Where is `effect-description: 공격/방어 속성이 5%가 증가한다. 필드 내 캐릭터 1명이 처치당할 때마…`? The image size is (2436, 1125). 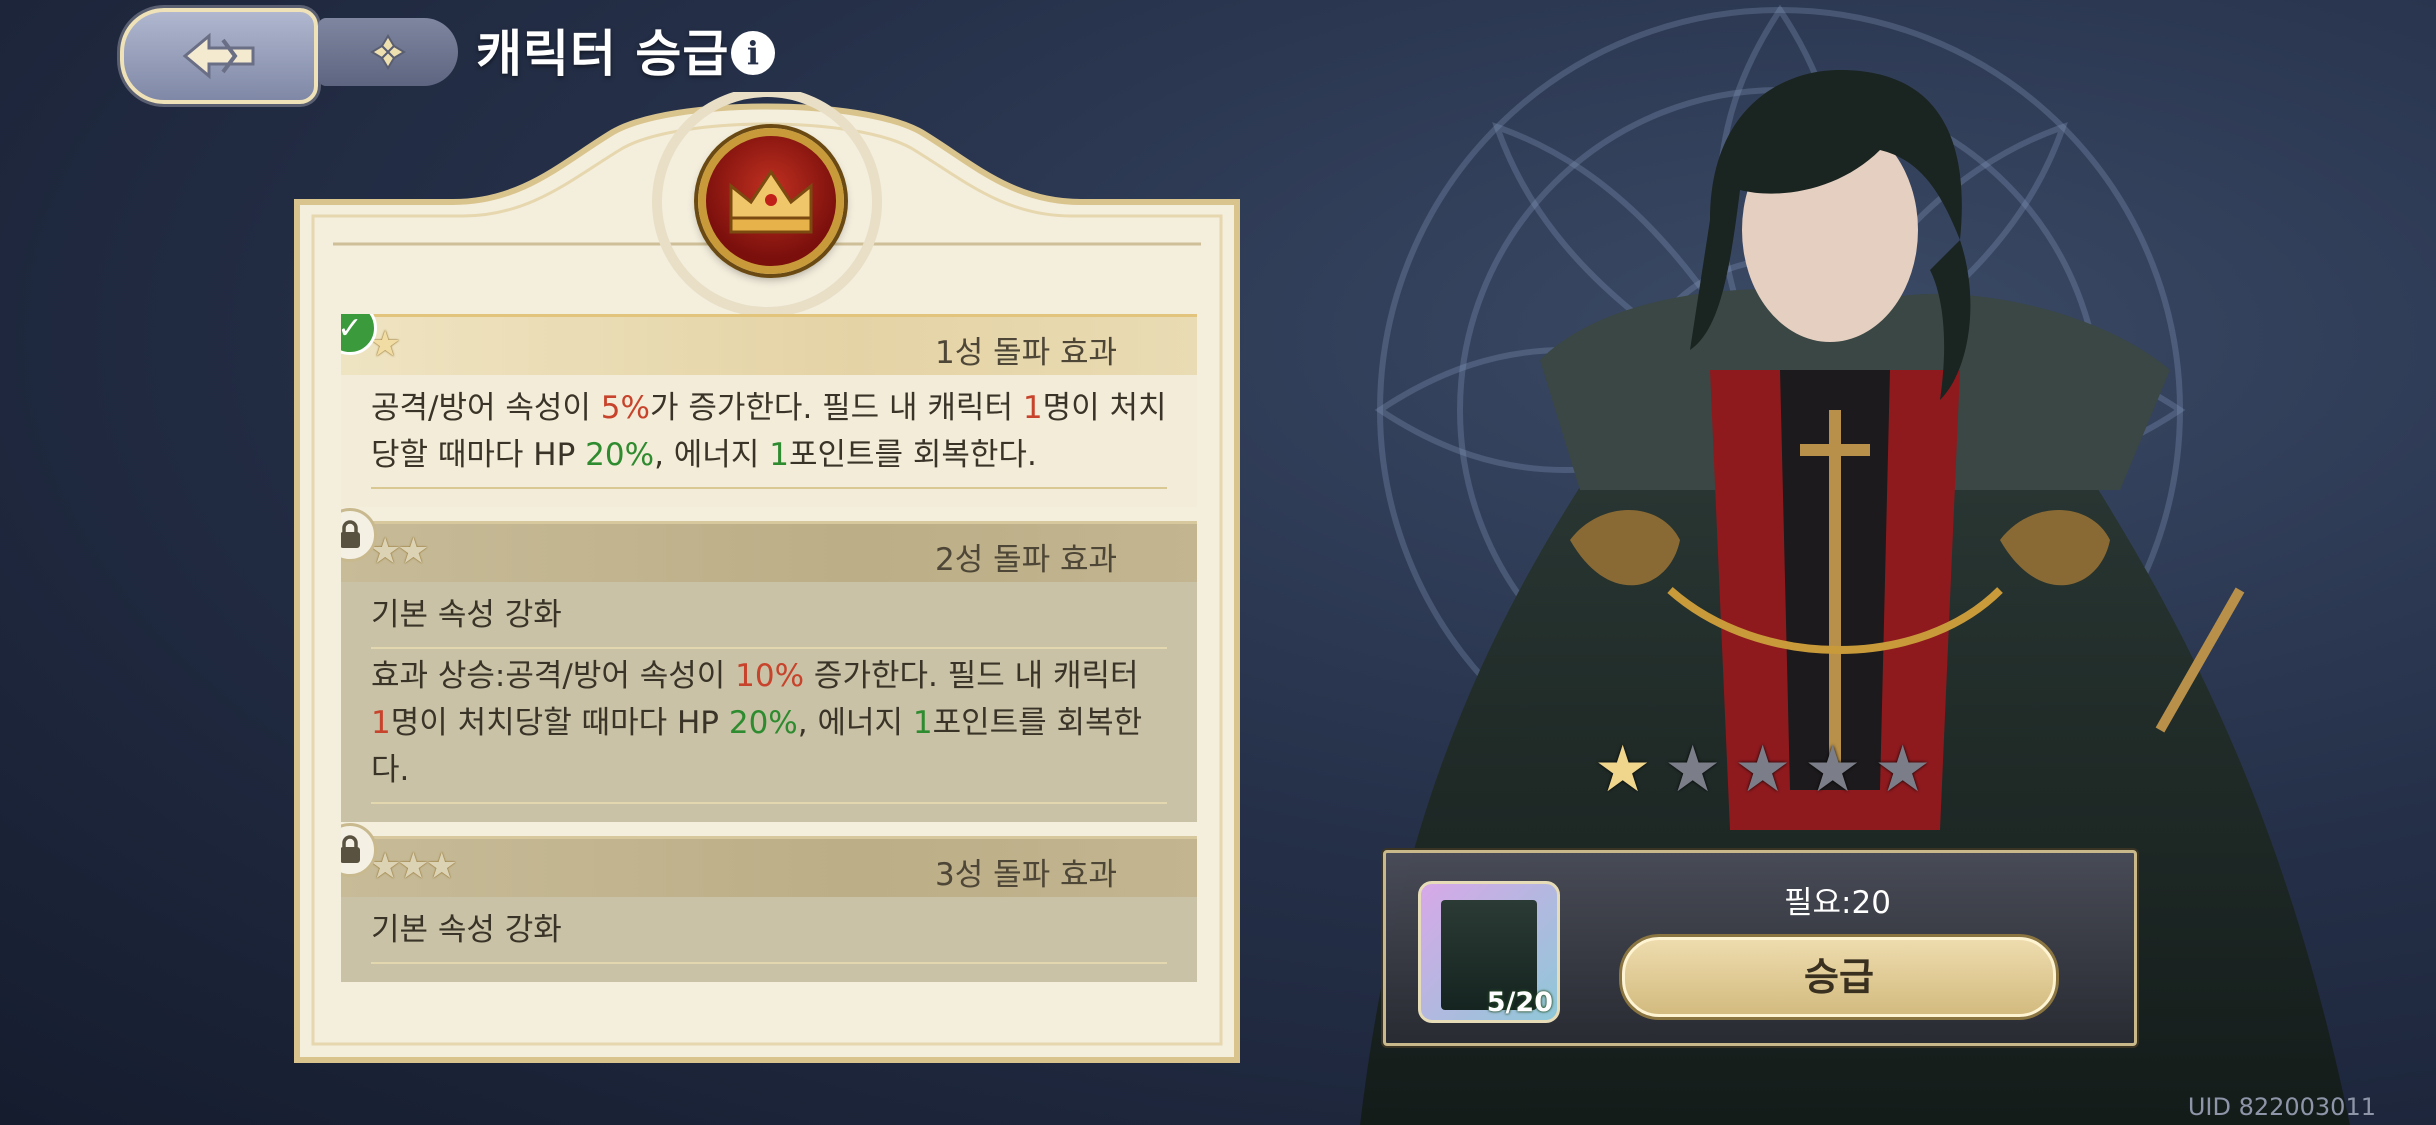
effect-description: 공격/방어 속성이 5%가 증가한다. 필드 내 캐릭터 1명이 처치당할 때마… is located at coordinates (769, 432).